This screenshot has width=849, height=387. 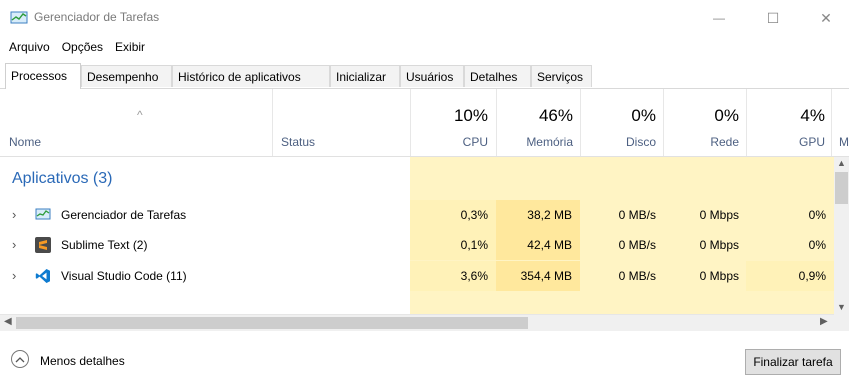 What do you see at coordinates (561, 76) in the screenshot?
I see `tab-servicos: Serviços` at bounding box center [561, 76].